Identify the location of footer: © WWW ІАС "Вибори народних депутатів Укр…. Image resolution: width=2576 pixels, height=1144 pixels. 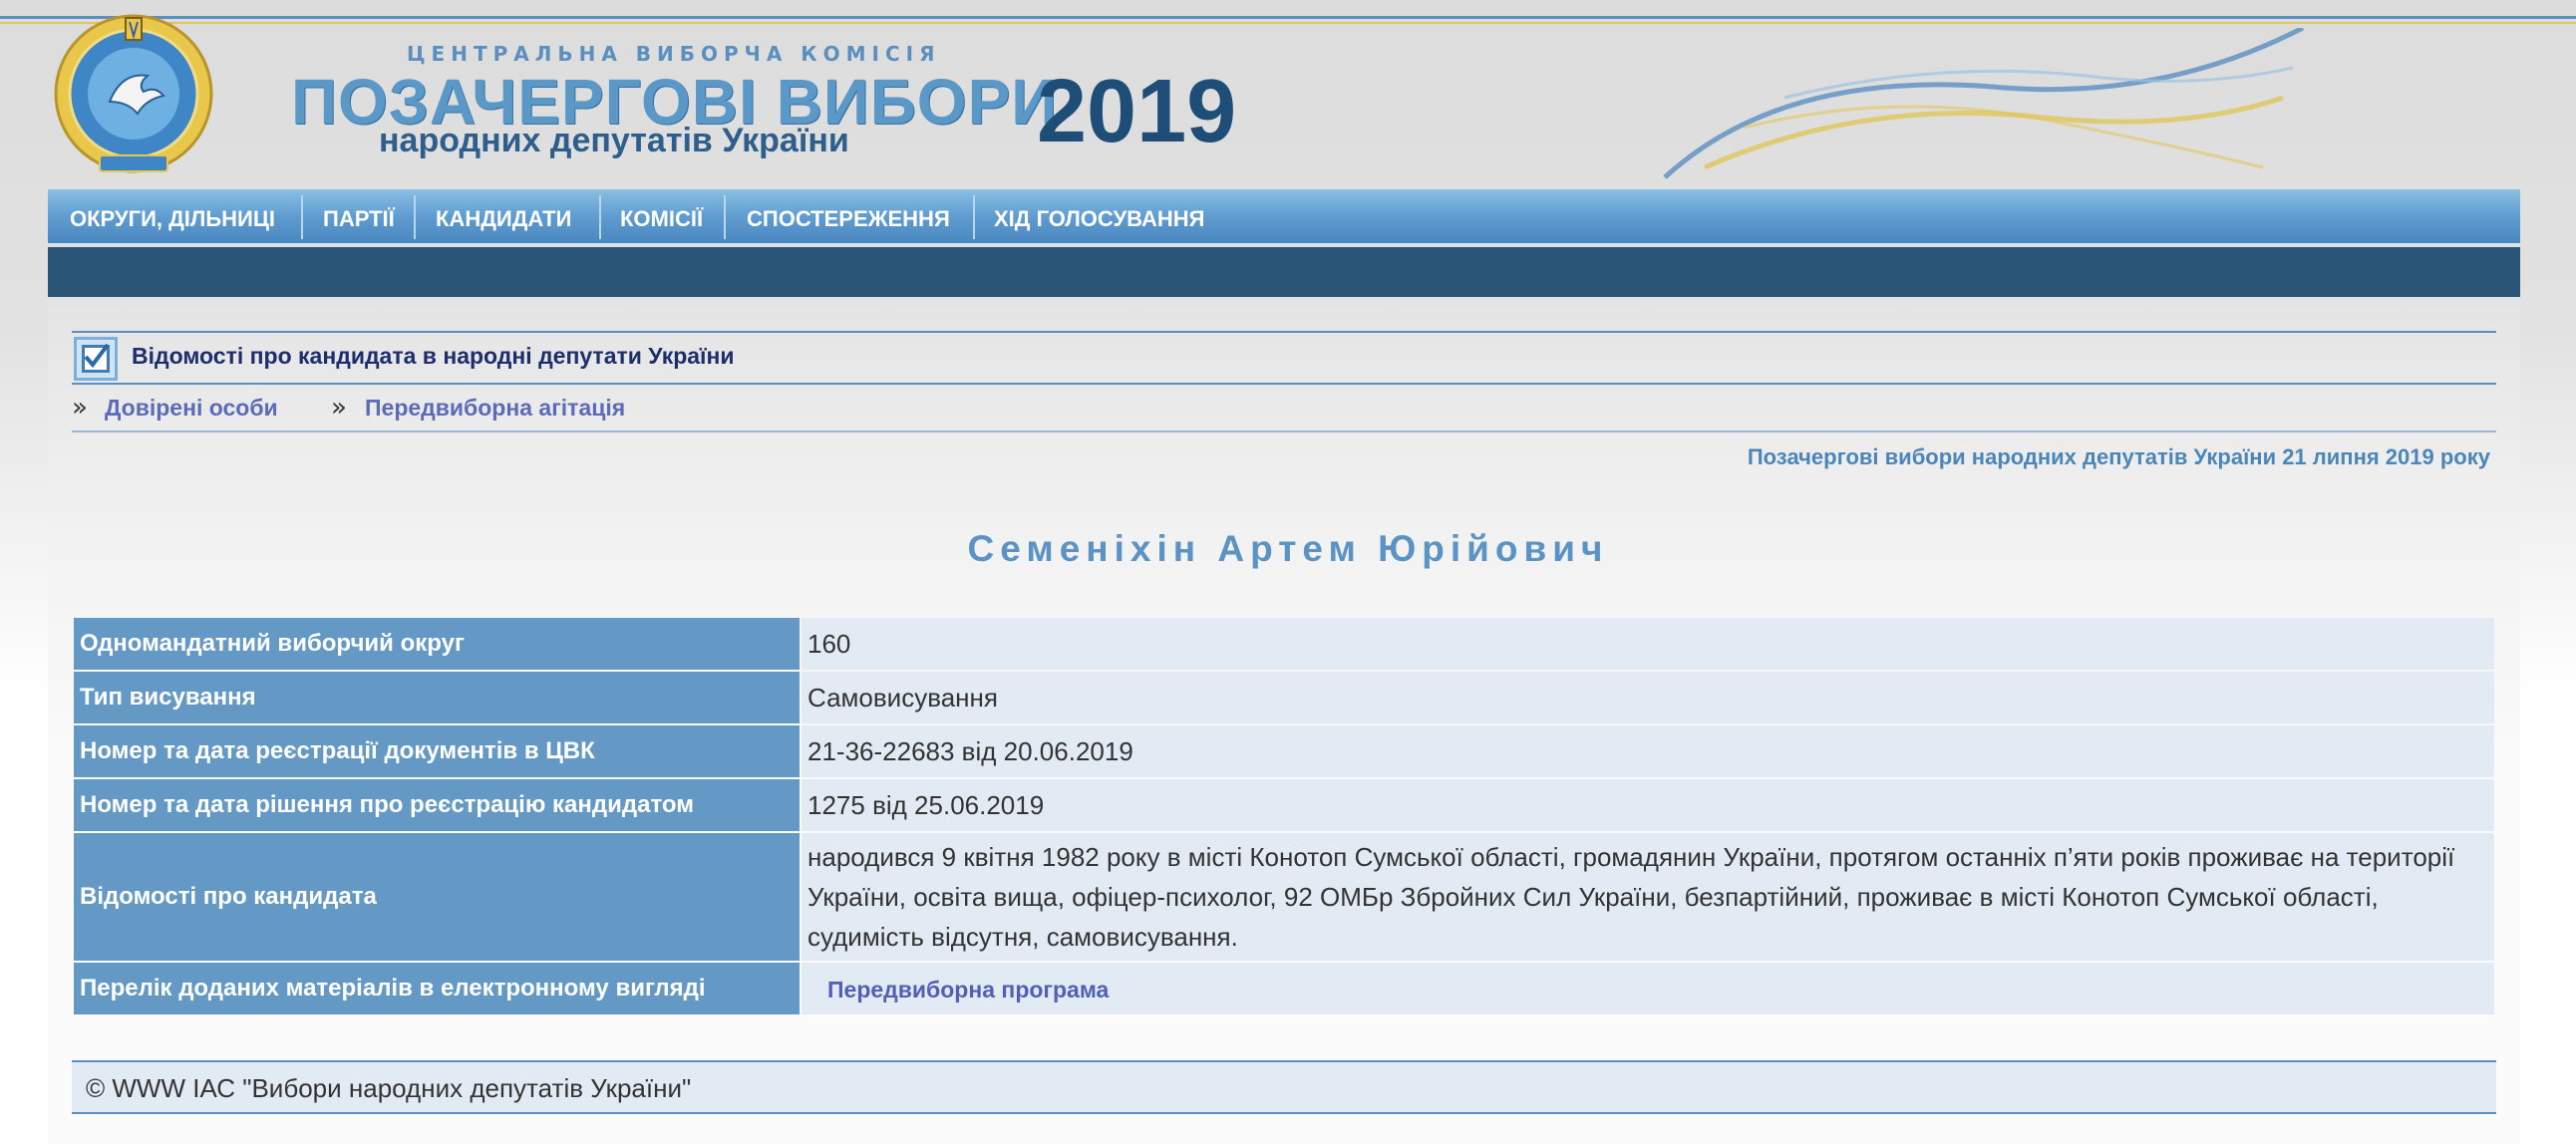
(1284, 1087).